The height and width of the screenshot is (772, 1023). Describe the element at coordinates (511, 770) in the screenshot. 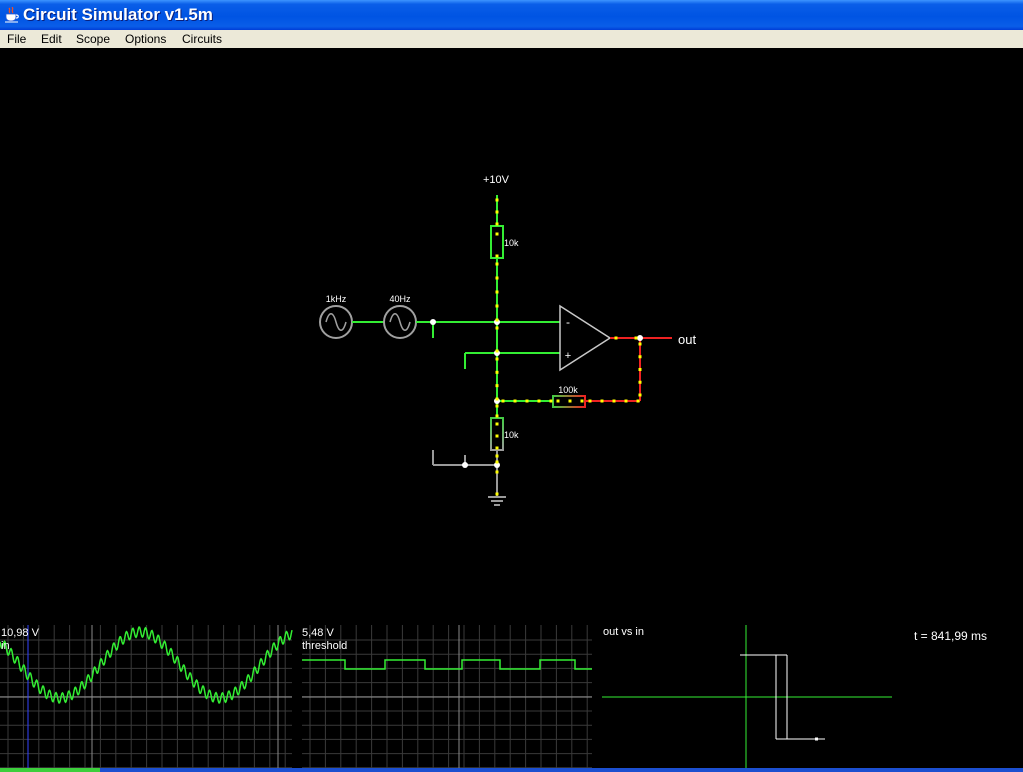

I see `bottom-strip` at that location.